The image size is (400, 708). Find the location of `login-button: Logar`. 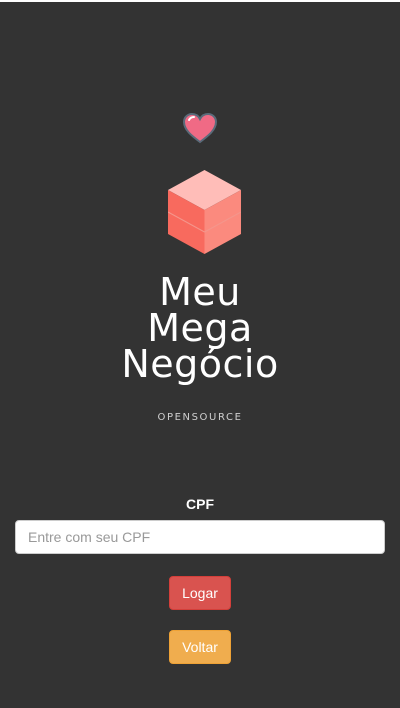

login-button: Logar is located at coordinates (200, 593).